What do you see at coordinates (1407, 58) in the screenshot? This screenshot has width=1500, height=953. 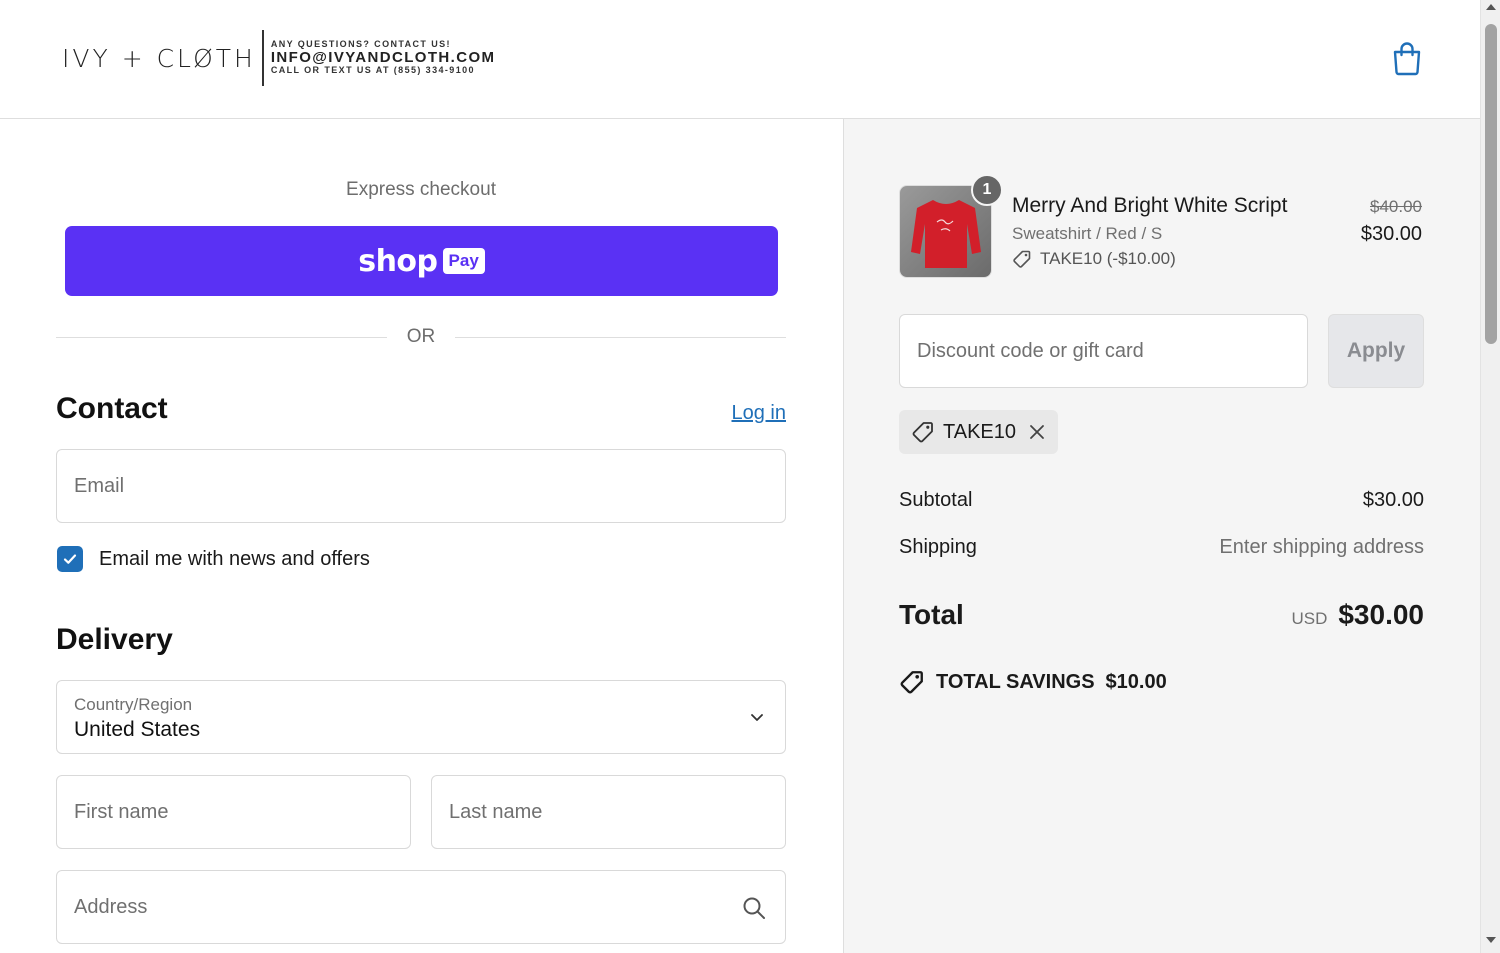 I see `shopping-bag-icon` at bounding box center [1407, 58].